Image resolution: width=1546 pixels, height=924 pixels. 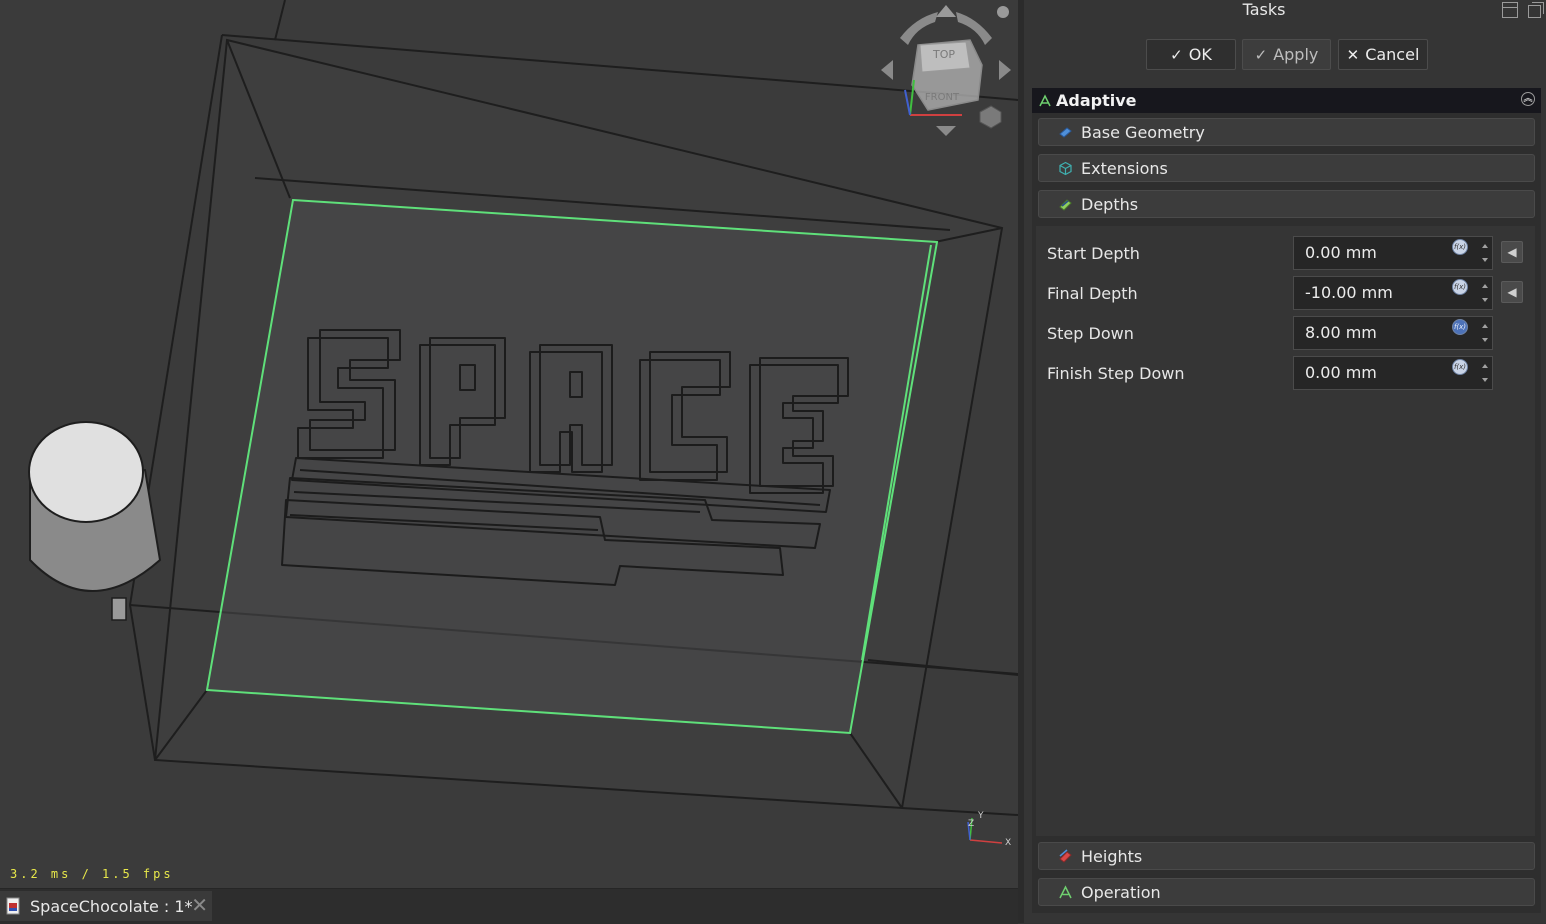 What do you see at coordinates (1096, 100) in the screenshot?
I see `adaptive-group-title: Adaptive` at bounding box center [1096, 100].